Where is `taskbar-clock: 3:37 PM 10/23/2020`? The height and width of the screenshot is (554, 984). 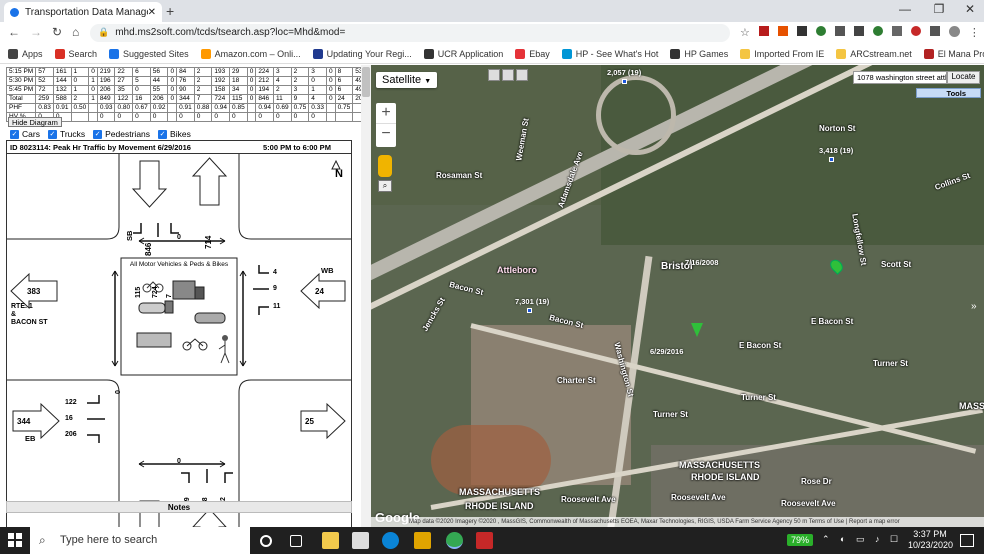 taskbar-clock: 3:37 PM 10/23/2020 is located at coordinates (930, 540).